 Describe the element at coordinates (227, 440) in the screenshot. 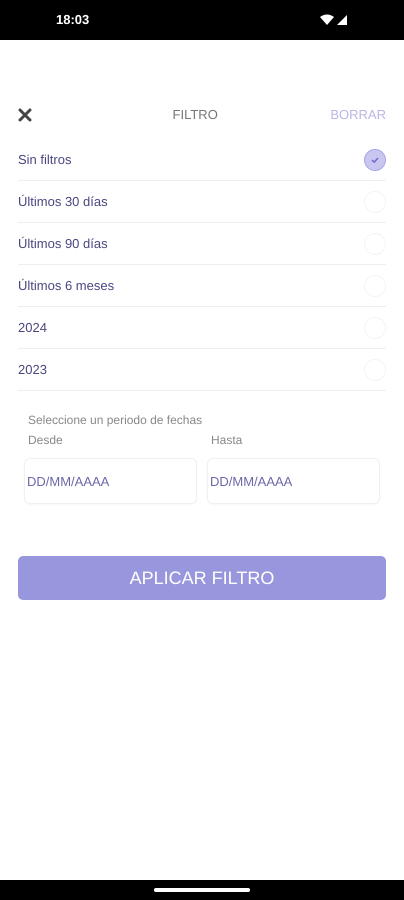

I see `date-field-label: Hasta` at that location.